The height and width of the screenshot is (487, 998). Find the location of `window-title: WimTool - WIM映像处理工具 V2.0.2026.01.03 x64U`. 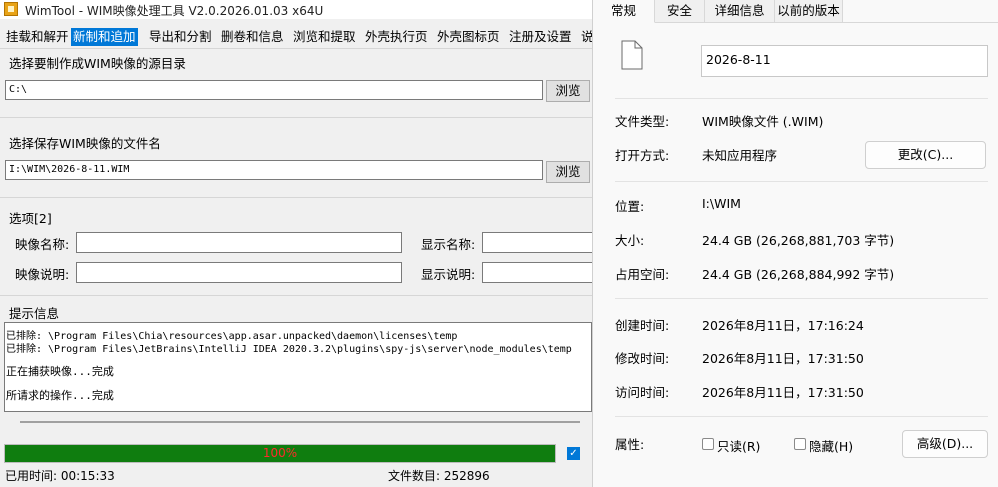

window-title: WimTool - WIM映像处理工具 V2.0.2026.01.03 x64U is located at coordinates (174, 11).